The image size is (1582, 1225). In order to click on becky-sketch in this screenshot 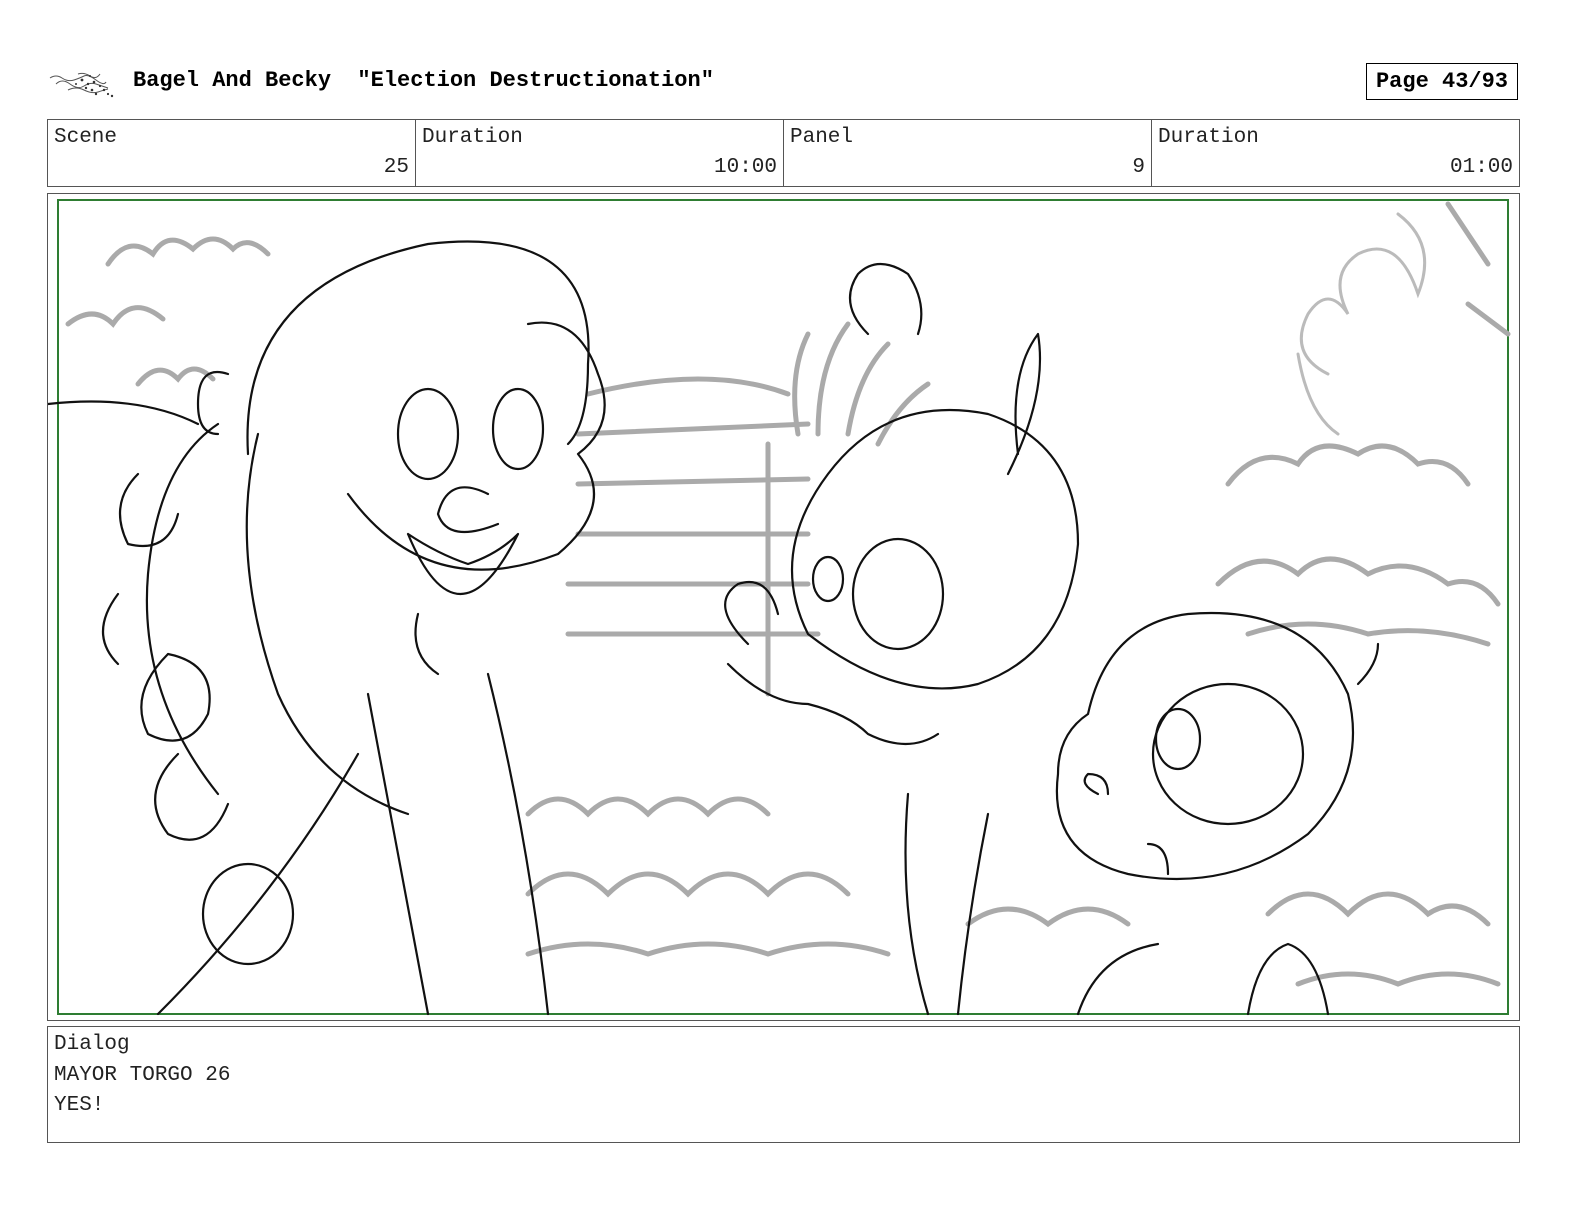, I will do `click(1217, 814)`.